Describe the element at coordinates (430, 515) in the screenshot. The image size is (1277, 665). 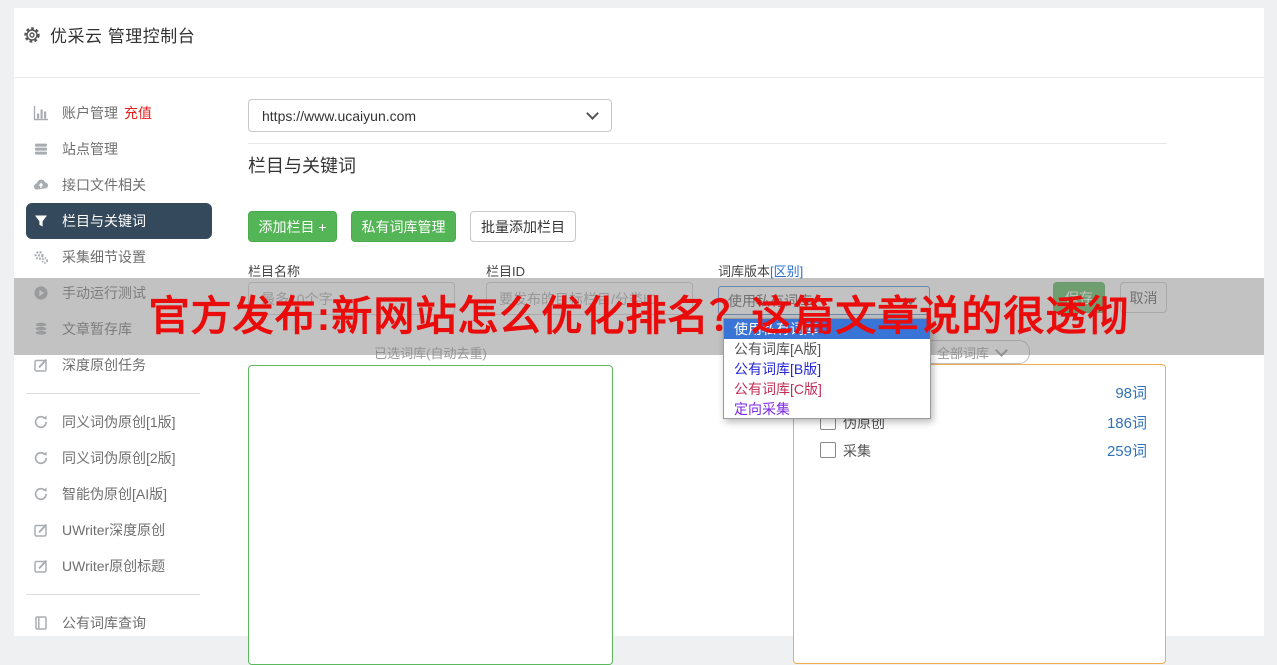
I see `selected-keywords-box` at that location.